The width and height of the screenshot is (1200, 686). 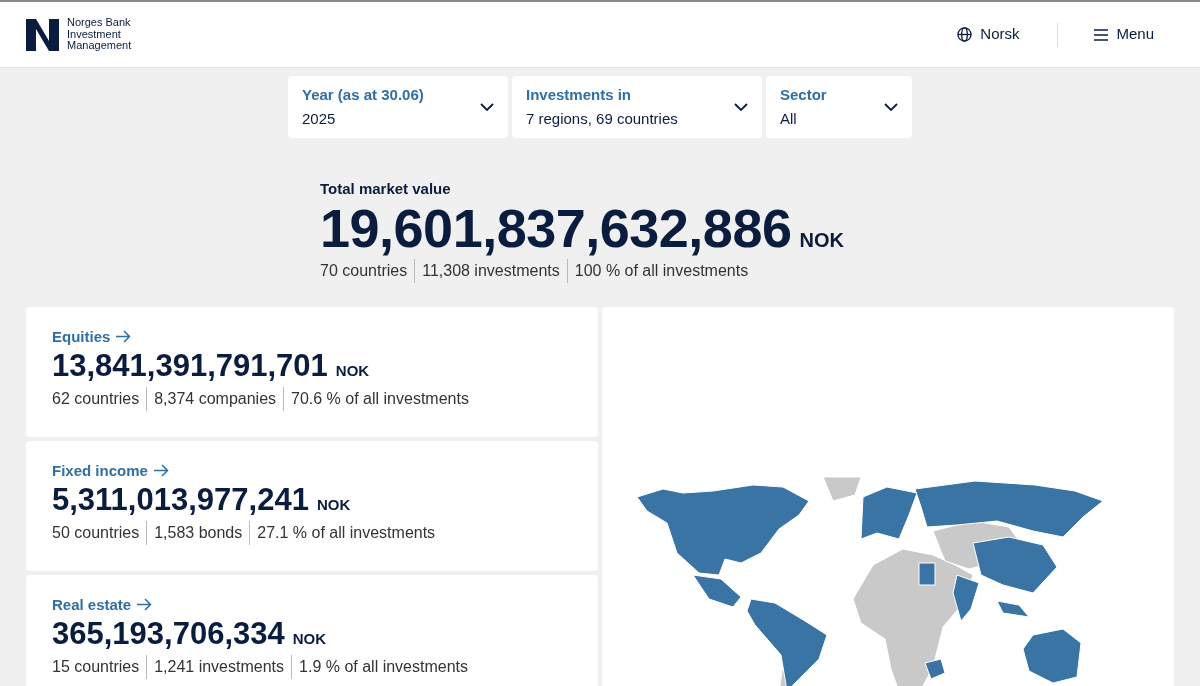 What do you see at coordinates (94, 34) in the screenshot?
I see `logo-text: Investment` at bounding box center [94, 34].